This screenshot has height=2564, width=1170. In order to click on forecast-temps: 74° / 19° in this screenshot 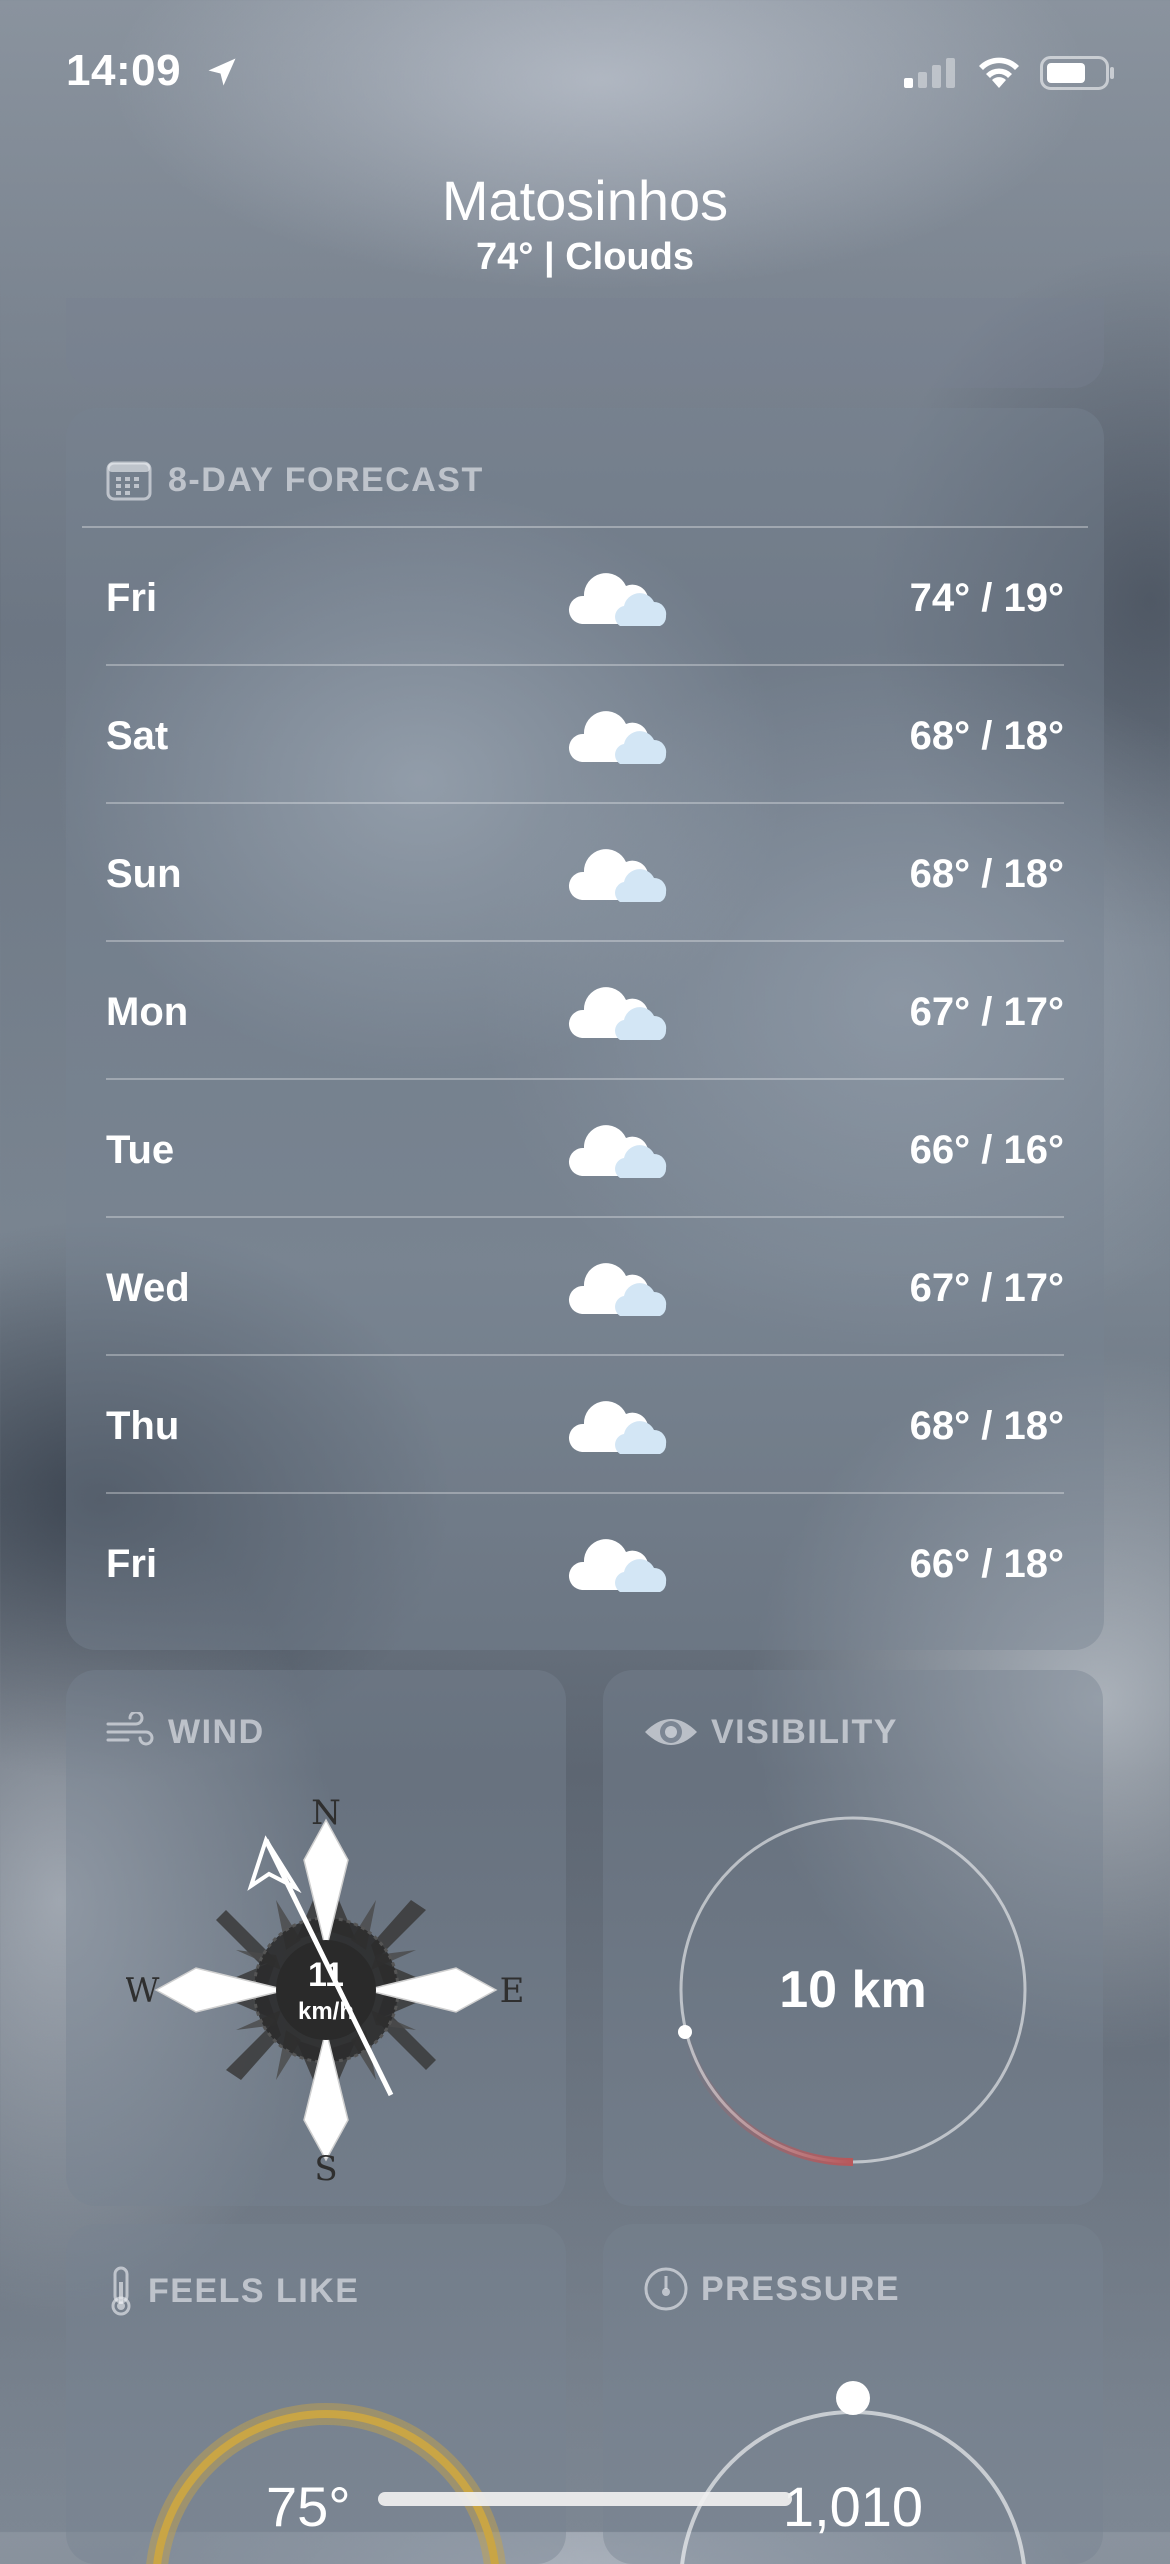, I will do `click(986, 598)`.